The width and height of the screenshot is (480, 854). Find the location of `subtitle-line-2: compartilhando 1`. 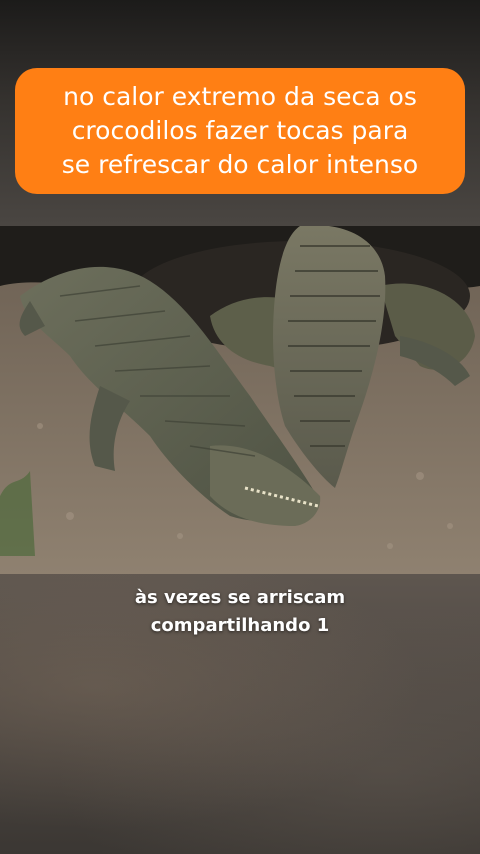

subtitle-line-2: compartilhando 1 is located at coordinates (240, 625).